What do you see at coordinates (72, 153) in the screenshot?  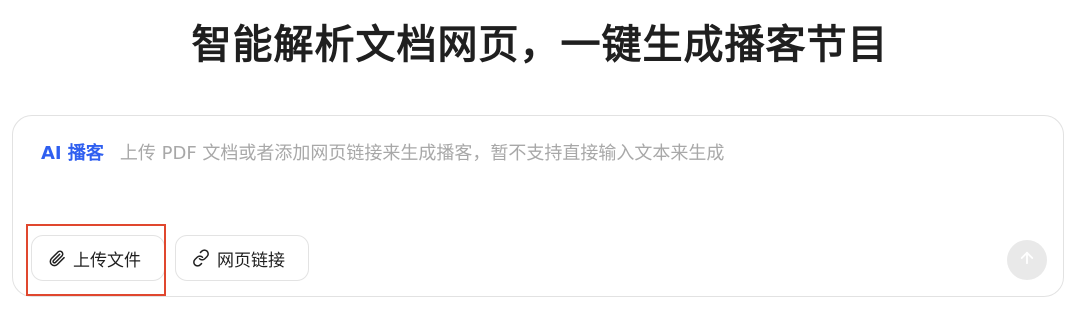 I see `ai-podcast-tag: AI 播客` at bounding box center [72, 153].